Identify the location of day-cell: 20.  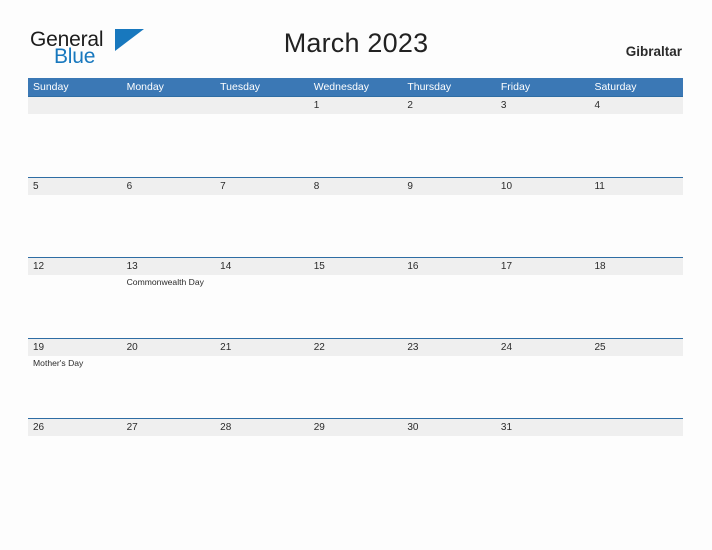
(169, 379).